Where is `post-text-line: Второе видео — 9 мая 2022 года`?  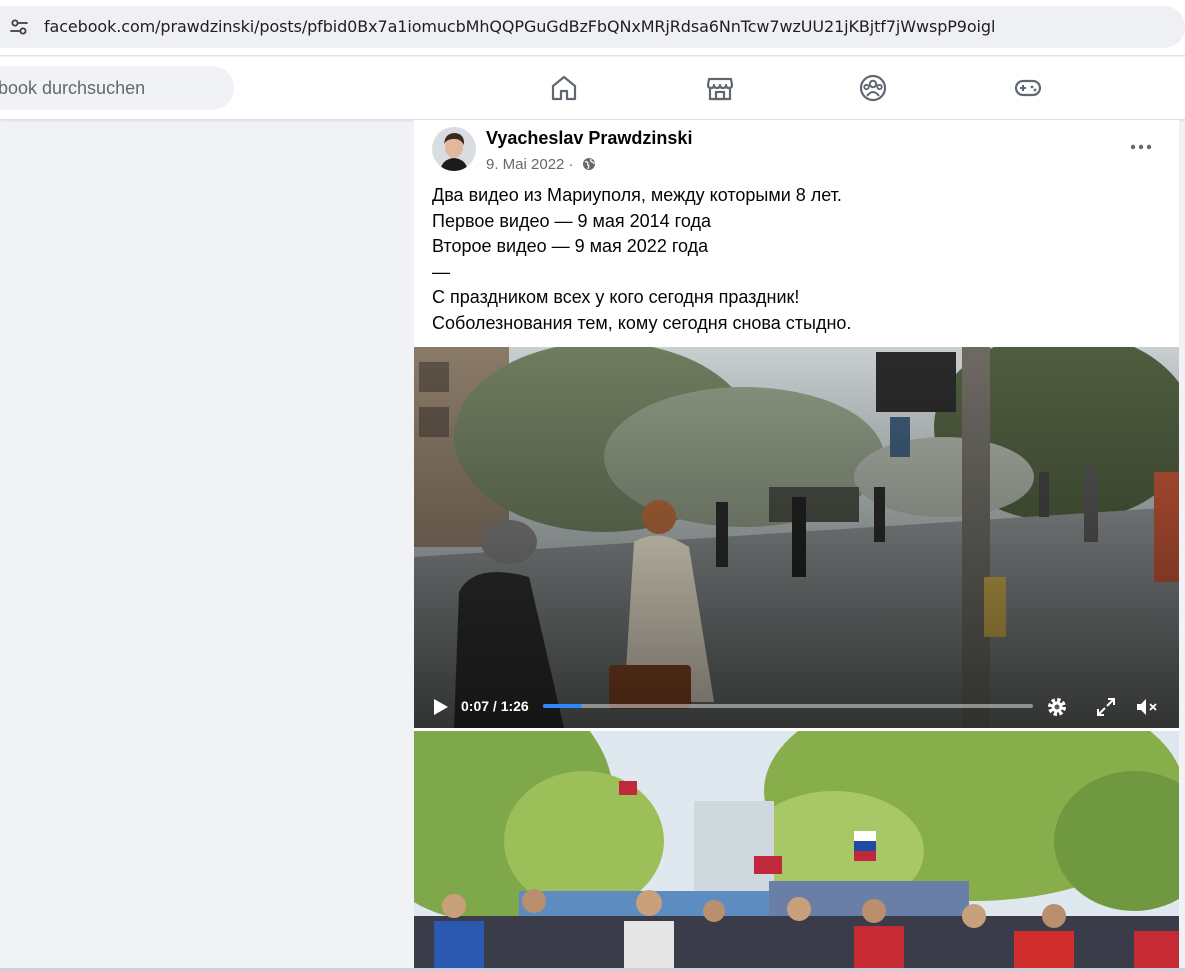 post-text-line: Второе видео — 9 мая 2022 года is located at coordinates (570, 246).